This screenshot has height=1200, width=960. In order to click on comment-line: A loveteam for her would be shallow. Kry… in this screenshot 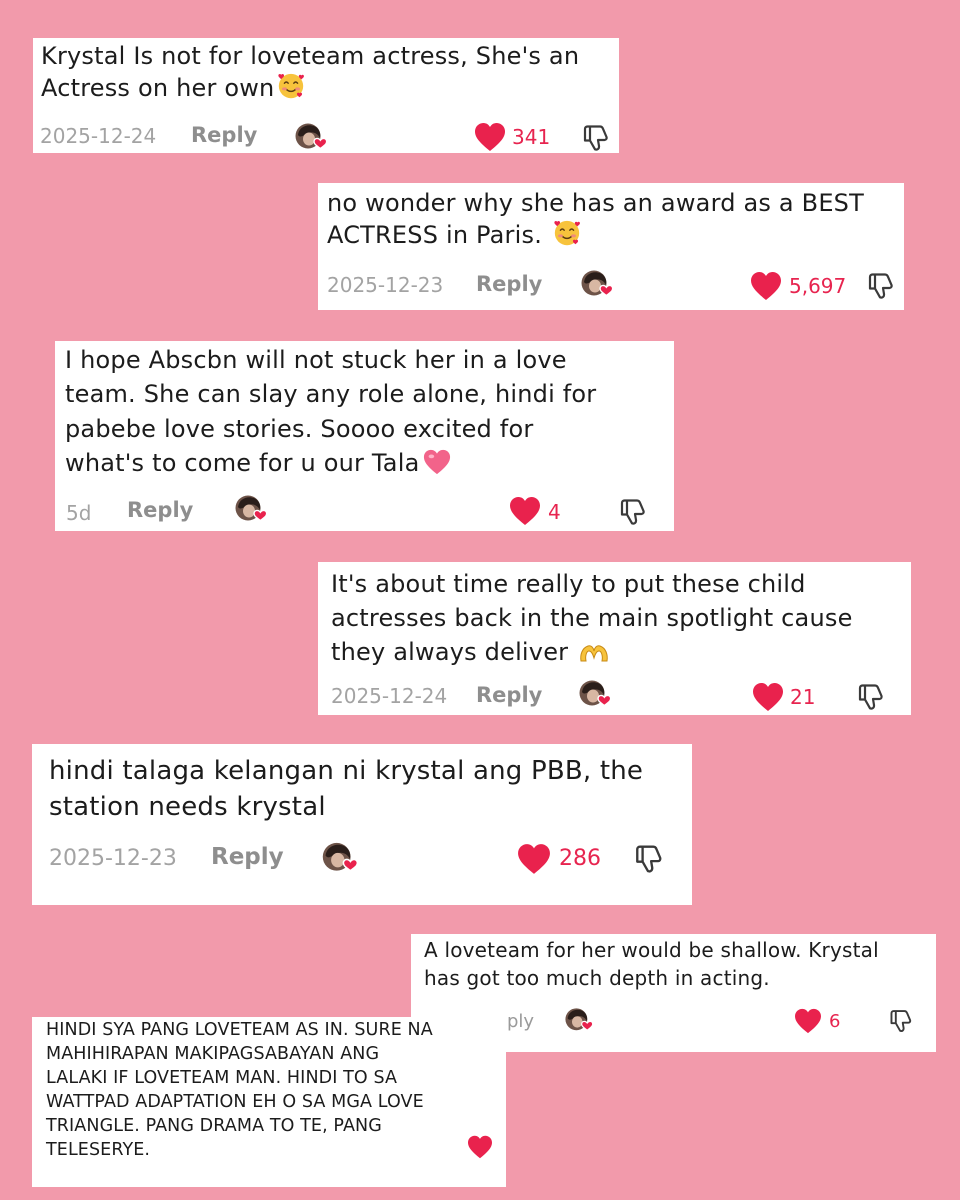, I will do `click(651, 950)`.